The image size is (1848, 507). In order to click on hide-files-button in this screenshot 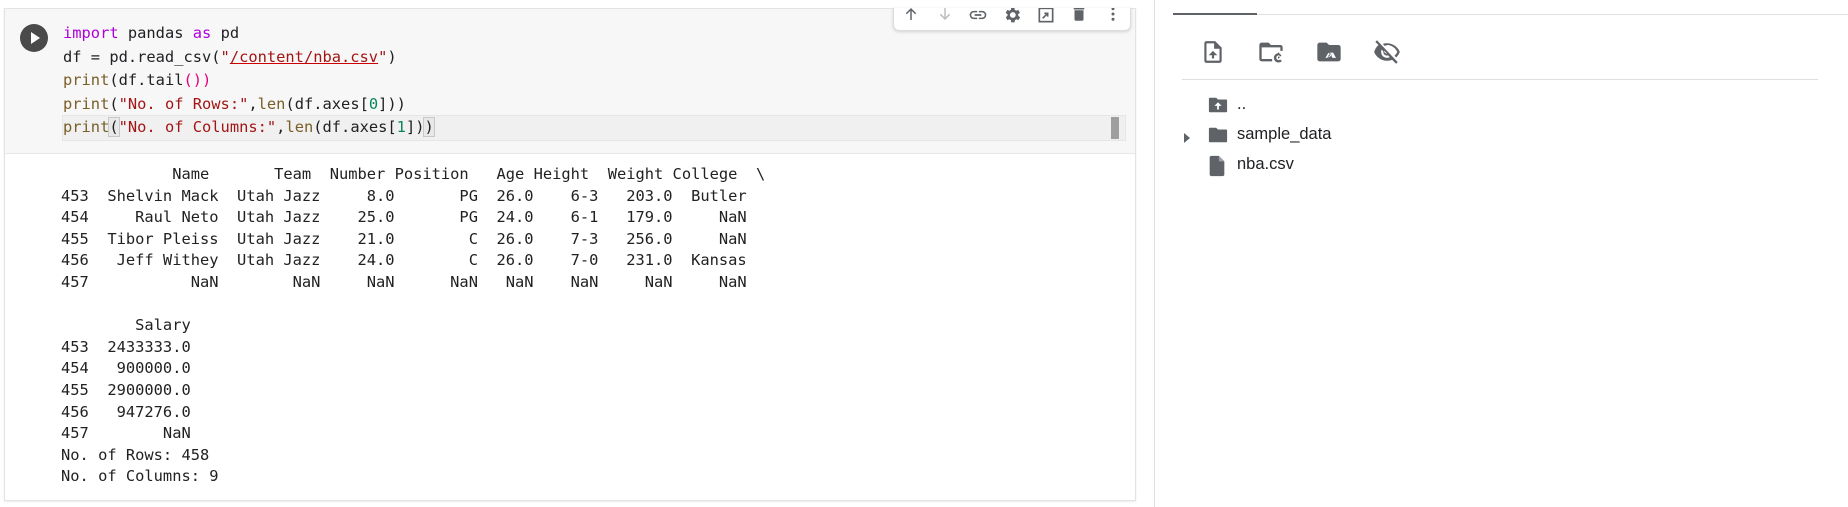, I will do `click(1387, 54)`.